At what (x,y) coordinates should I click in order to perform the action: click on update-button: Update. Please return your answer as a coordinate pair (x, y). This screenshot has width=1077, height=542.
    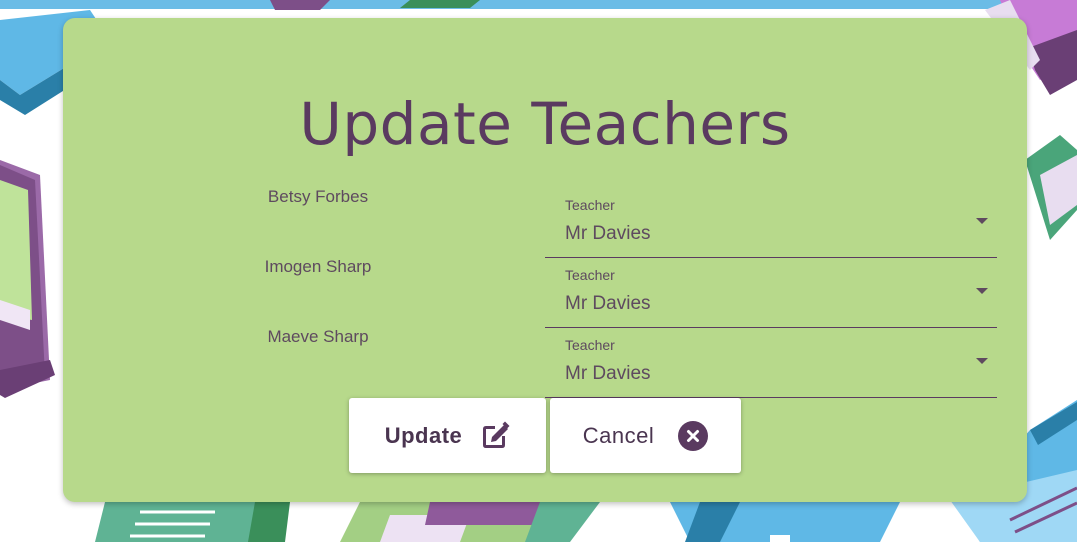
    Looking at the image, I should click on (447, 435).